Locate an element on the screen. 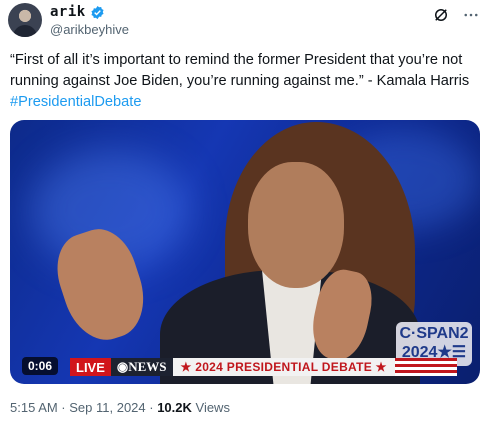  author-avatar is located at coordinates (25, 20).